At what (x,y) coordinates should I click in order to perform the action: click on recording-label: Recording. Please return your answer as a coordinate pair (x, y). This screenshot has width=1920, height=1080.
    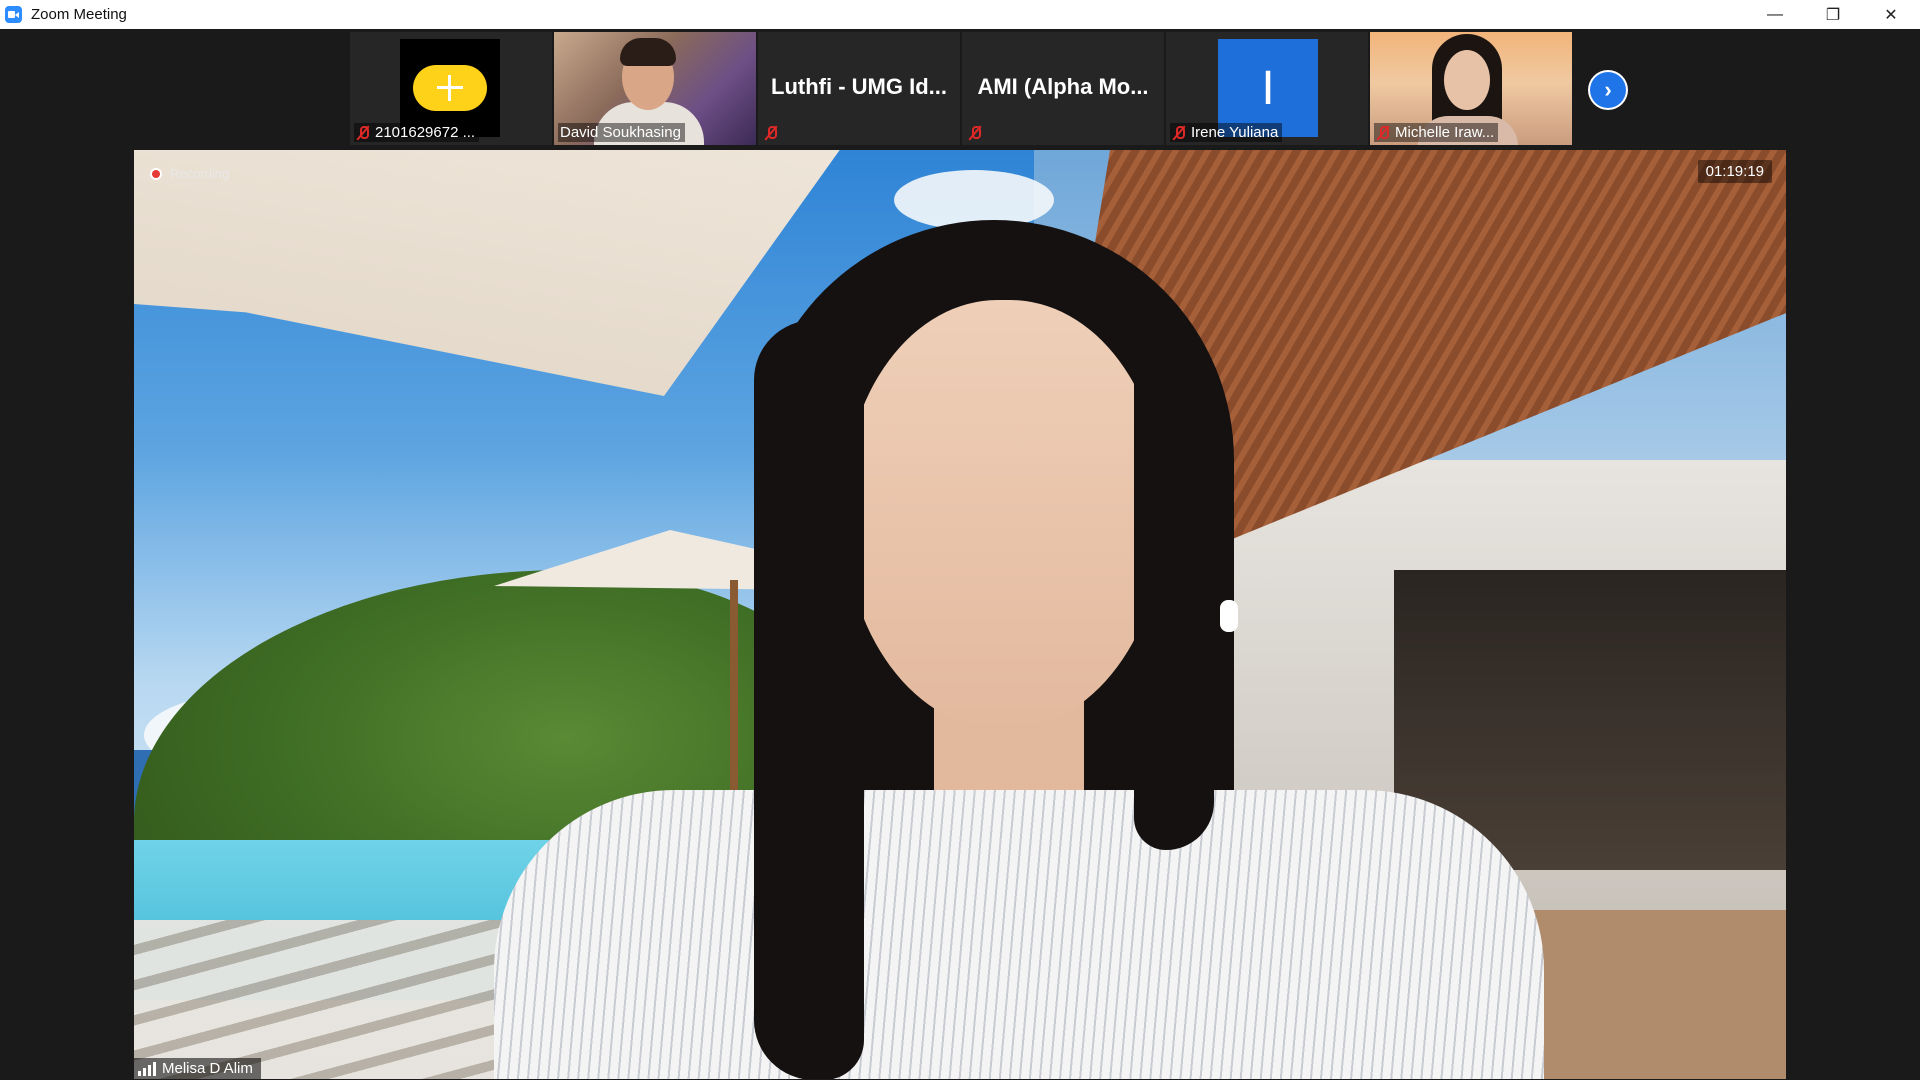
    Looking at the image, I should click on (200, 173).